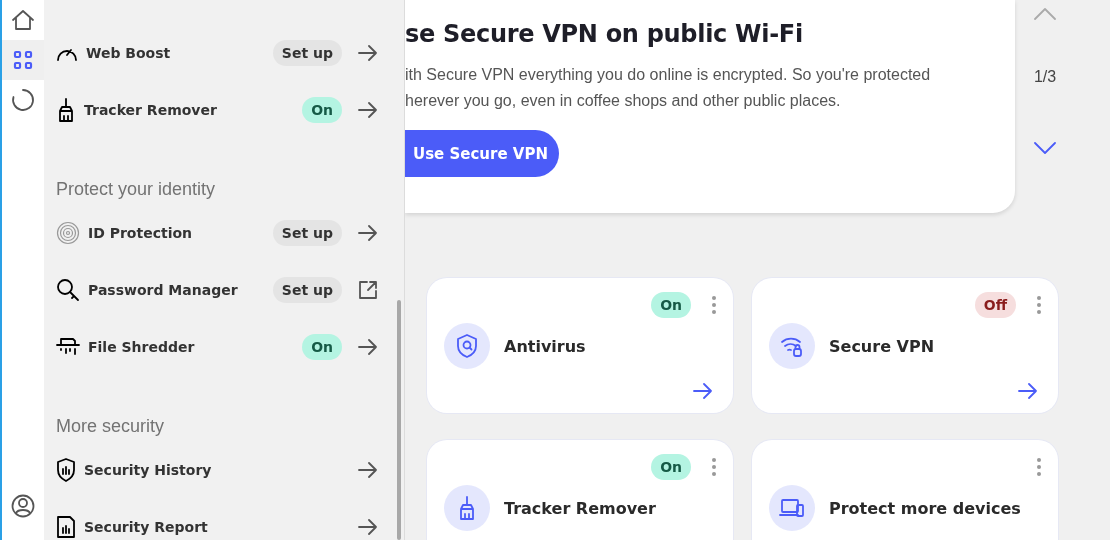  Describe the element at coordinates (68, 289) in the screenshot. I see `key-icon` at that location.